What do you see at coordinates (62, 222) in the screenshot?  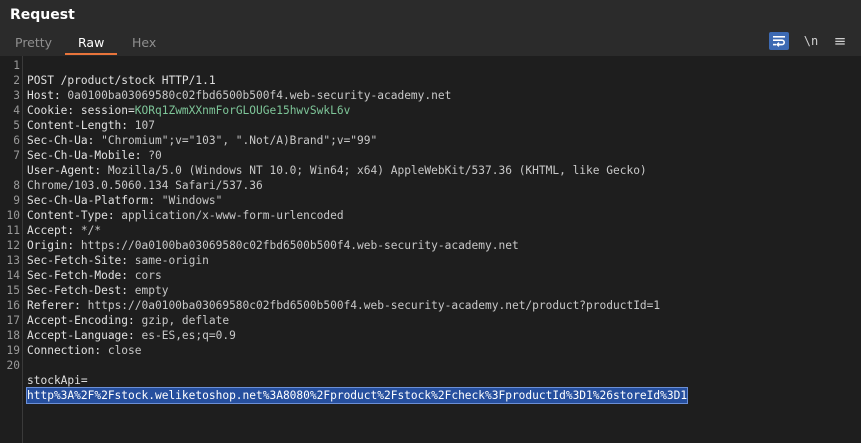 I see `header-line: Accept: */*` at bounding box center [62, 222].